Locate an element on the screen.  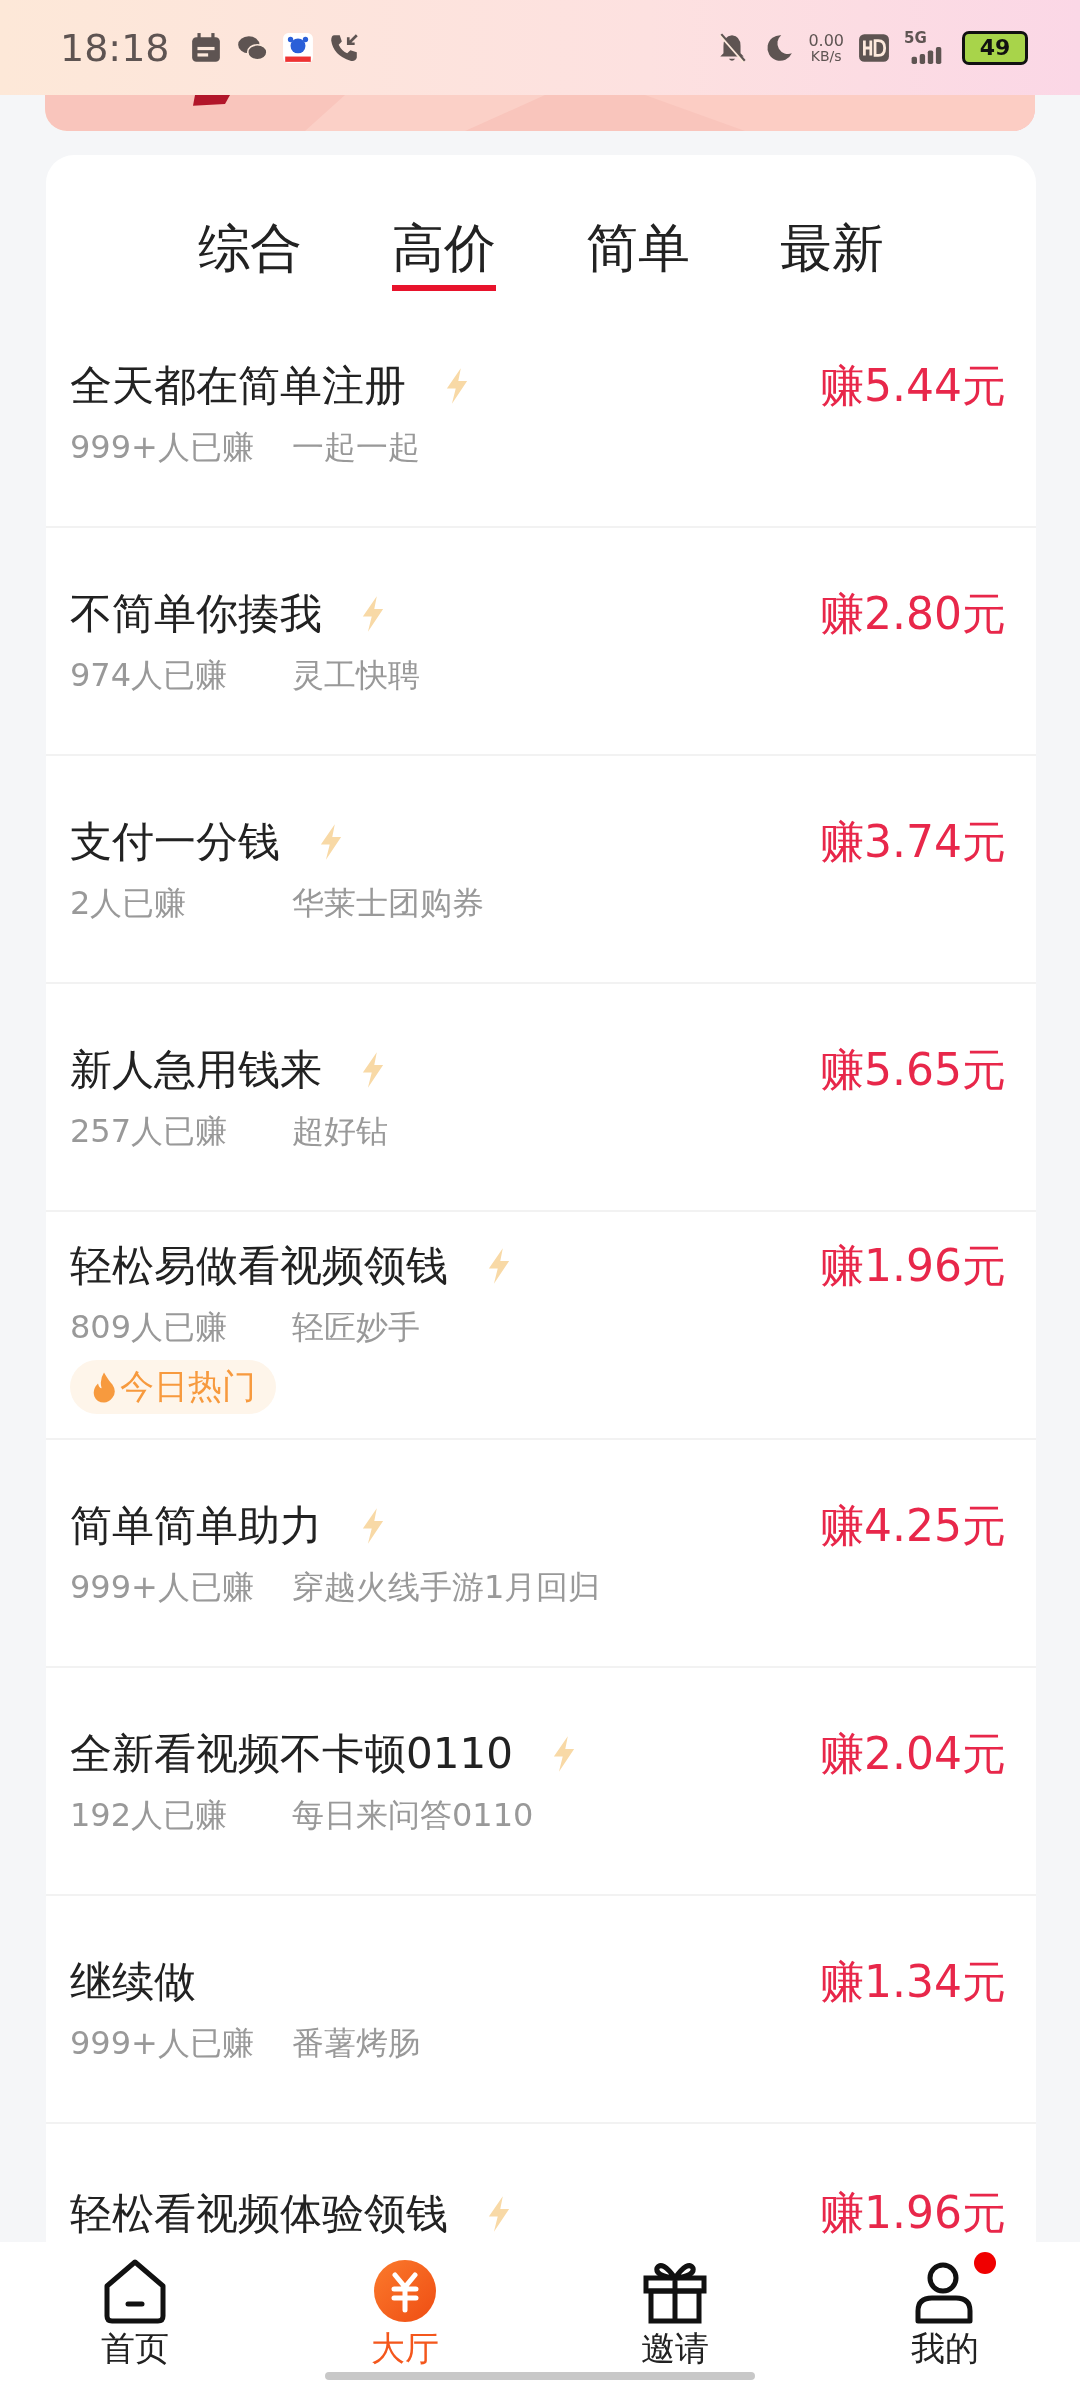
merchant-name: 每日来问答0110 is located at coordinates (413, 1815).